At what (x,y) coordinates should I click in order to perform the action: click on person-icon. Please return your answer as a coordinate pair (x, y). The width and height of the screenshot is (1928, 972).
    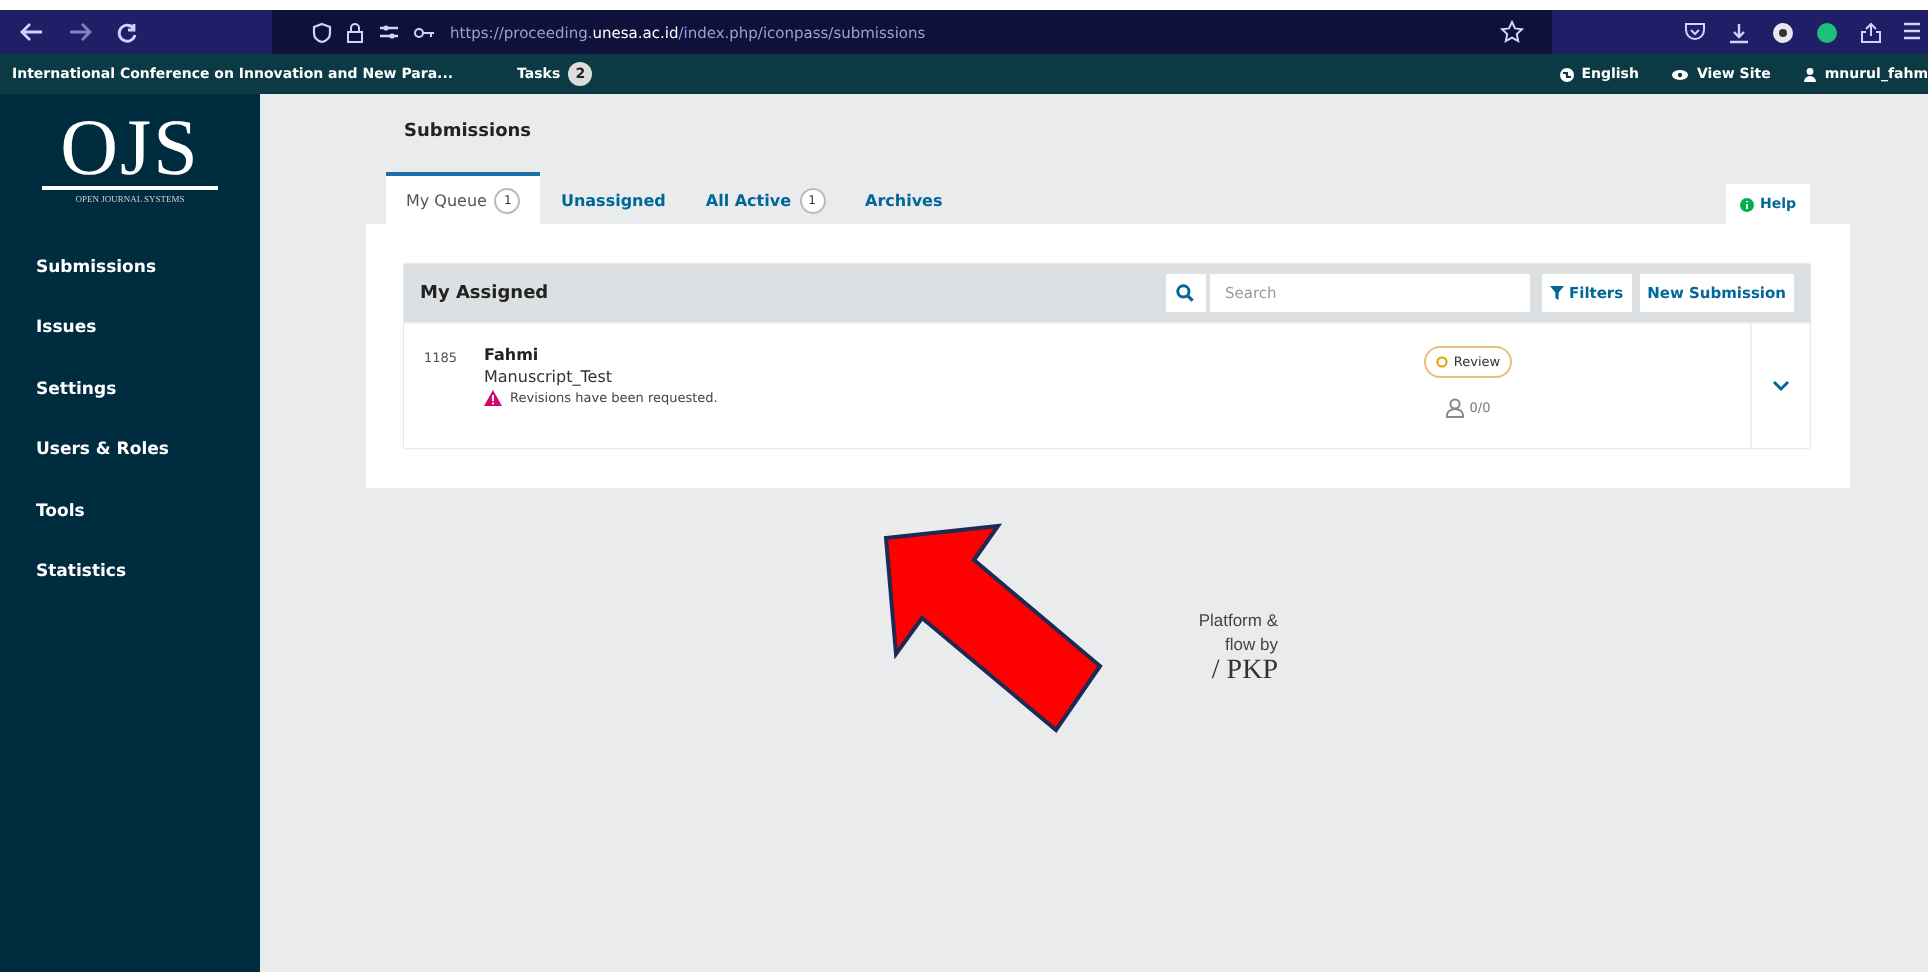
    Looking at the image, I should click on (1454, 408).